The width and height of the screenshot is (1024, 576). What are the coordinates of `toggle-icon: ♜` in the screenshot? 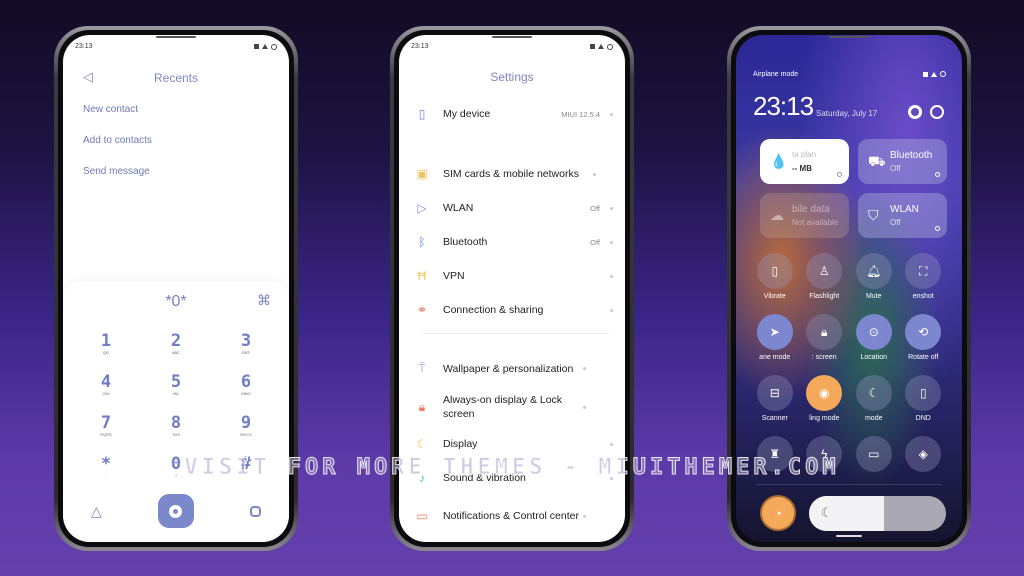 It's located at (774, 454).